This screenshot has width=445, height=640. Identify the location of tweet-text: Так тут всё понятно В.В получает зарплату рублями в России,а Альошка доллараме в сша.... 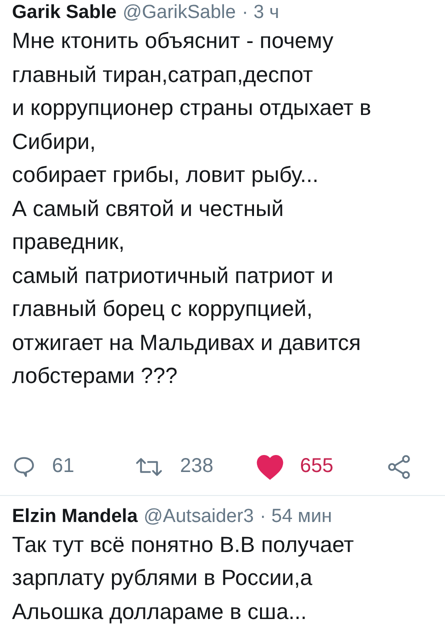
(183, 578).